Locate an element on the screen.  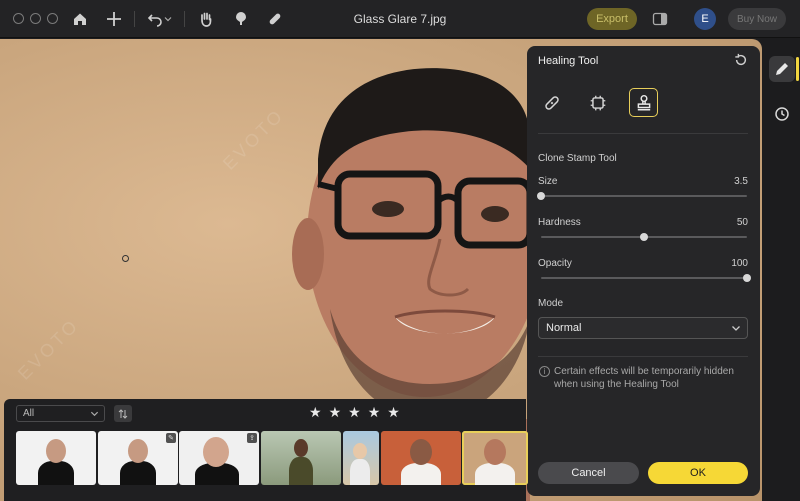
clone-stamp-tool-button is located at coordinates (643, 102).